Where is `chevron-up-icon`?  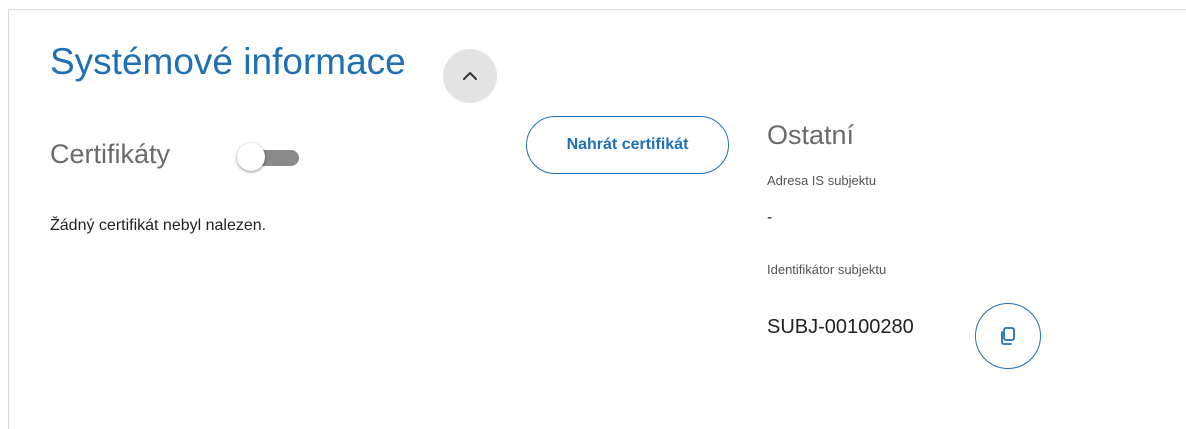
chevron-up-icon is located at coordinates (470, 76).